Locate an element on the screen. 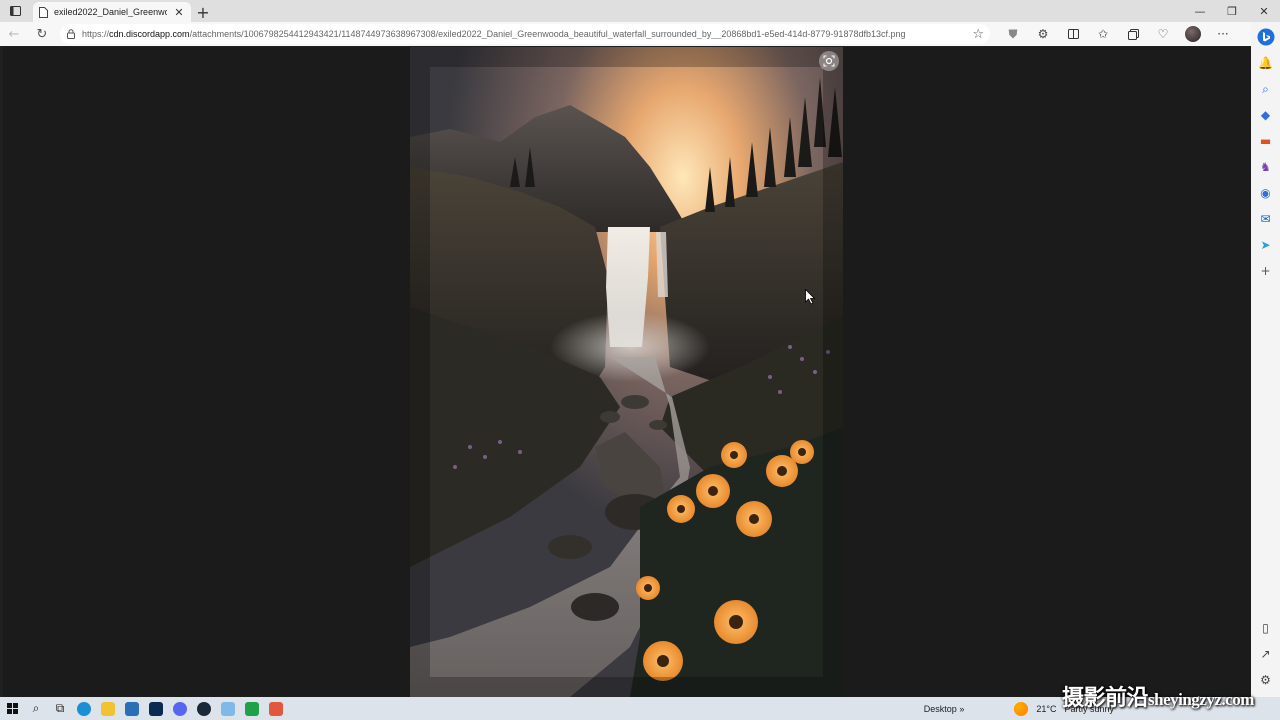 This screenshot has height=720, width=1280. sidebar-microsoft365: ◉ is located at coordinates (1266, 193).